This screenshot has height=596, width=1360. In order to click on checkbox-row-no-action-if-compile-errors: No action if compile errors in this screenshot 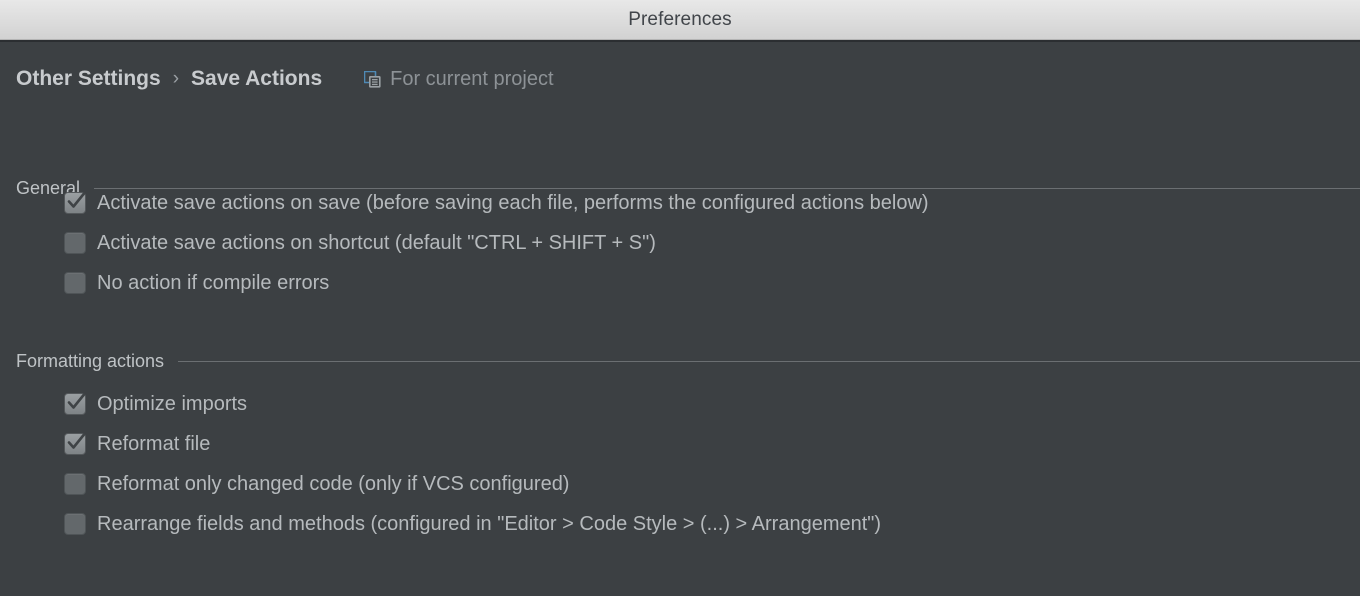, I will do `click(196, 283)`.